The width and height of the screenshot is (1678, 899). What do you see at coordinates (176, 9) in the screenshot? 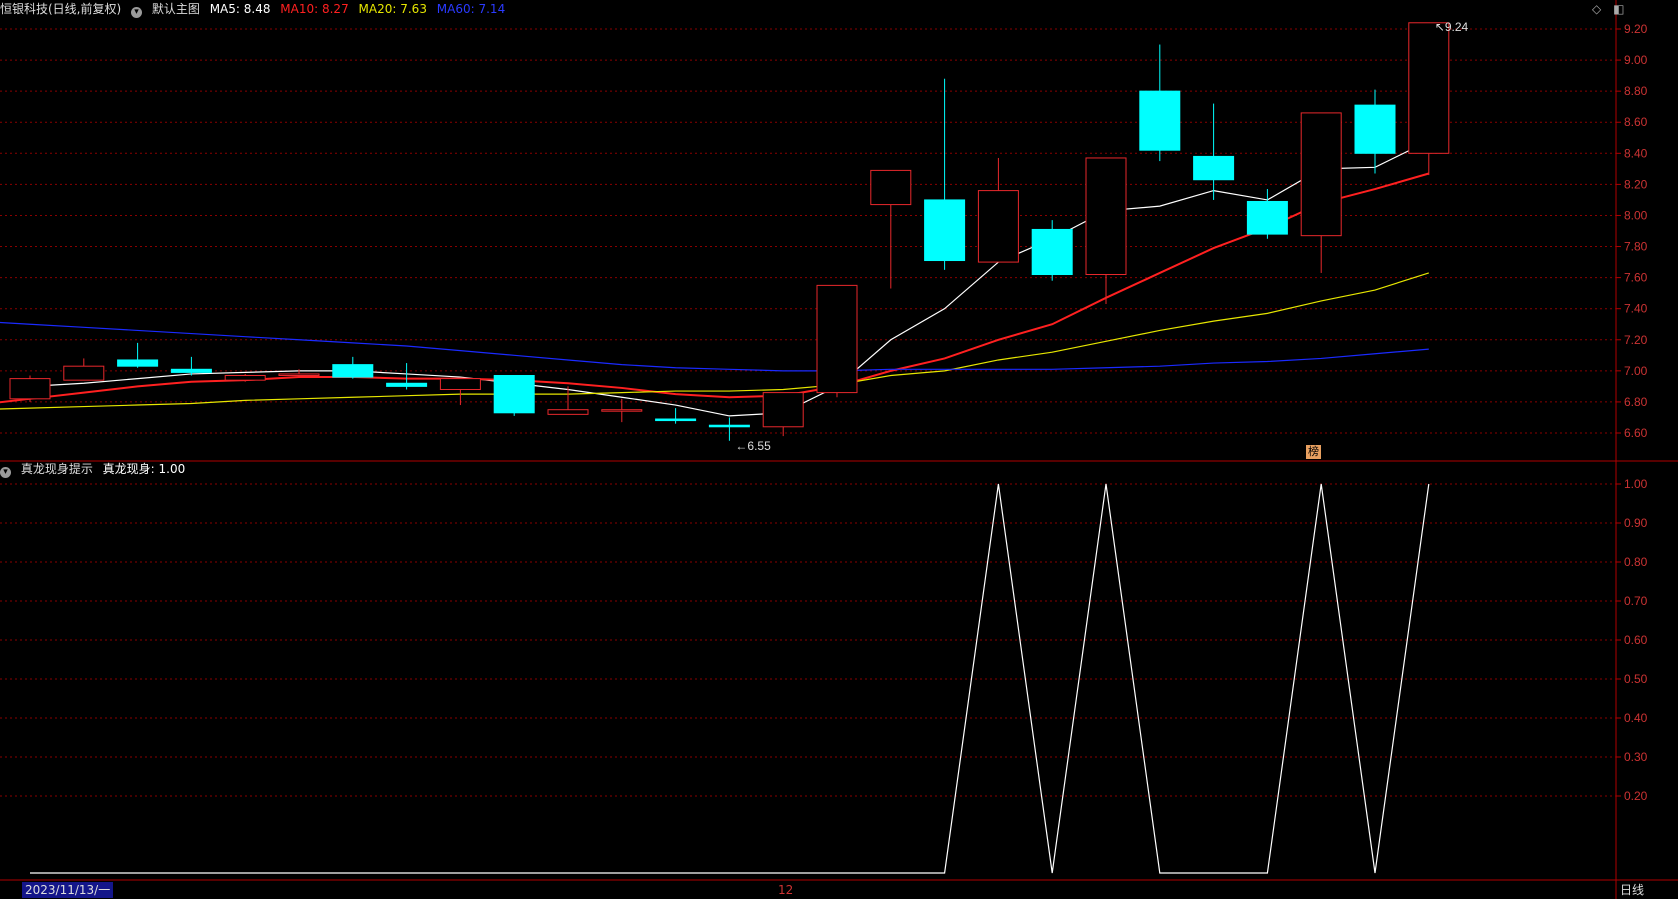
I see `template-label: 默认主图` at bounding box center [176, 9].